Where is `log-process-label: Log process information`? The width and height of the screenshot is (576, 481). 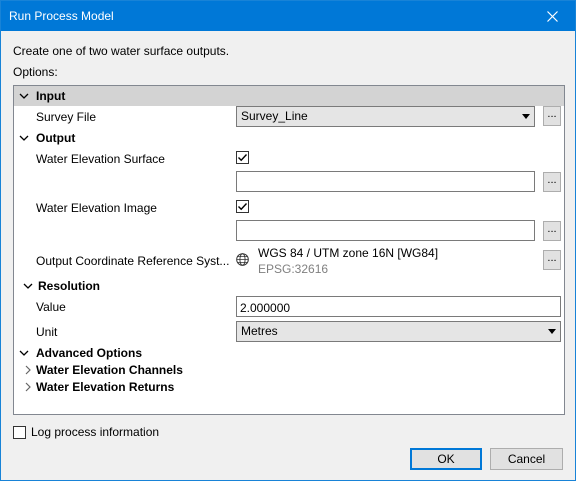
log-process-label: Log process information is located at coordinates (95, 432).